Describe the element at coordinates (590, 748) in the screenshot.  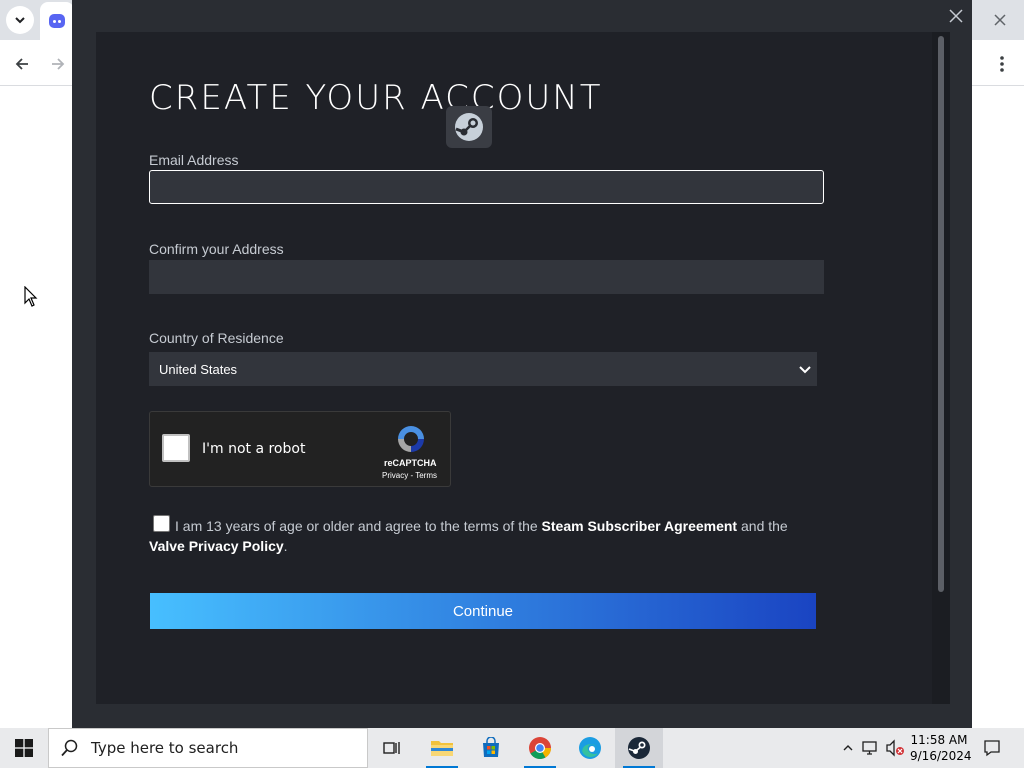
I see `edge-icon` at that location.